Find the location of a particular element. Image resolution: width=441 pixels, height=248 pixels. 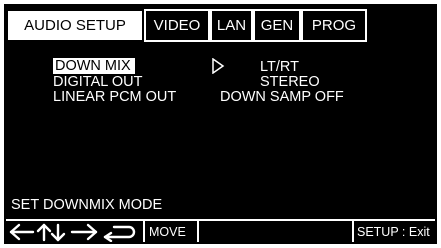

nav-keys is located at coordinates (75, 231).